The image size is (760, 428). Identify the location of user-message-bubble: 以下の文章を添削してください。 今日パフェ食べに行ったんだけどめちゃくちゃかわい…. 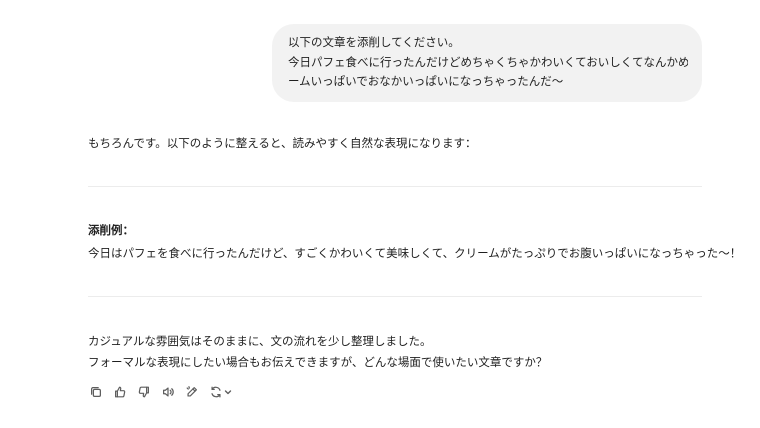
(487, 63).